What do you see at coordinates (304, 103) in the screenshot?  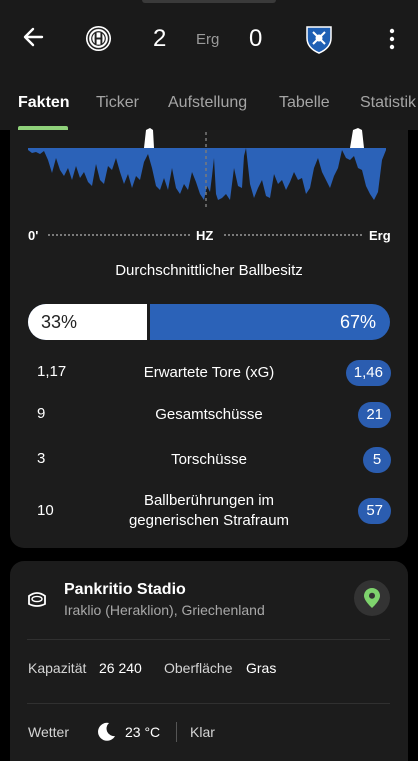 I see `tab-tabelle: Tabelle` at bounding box center [304, 103].